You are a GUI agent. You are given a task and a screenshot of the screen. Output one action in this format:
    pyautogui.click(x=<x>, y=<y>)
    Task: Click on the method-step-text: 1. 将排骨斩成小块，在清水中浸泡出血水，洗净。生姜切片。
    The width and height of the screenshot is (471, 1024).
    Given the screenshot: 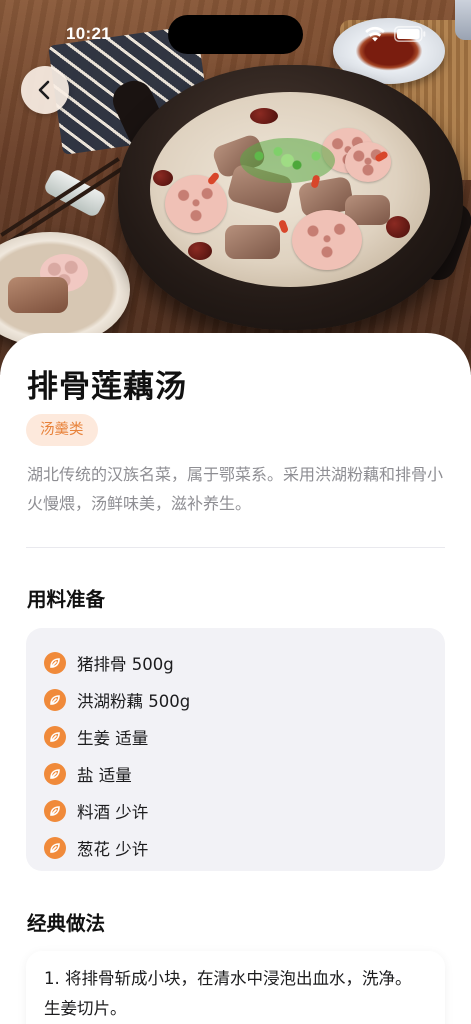 What is the action you would take?
    pyautogui.click(x=228, y=993)
    